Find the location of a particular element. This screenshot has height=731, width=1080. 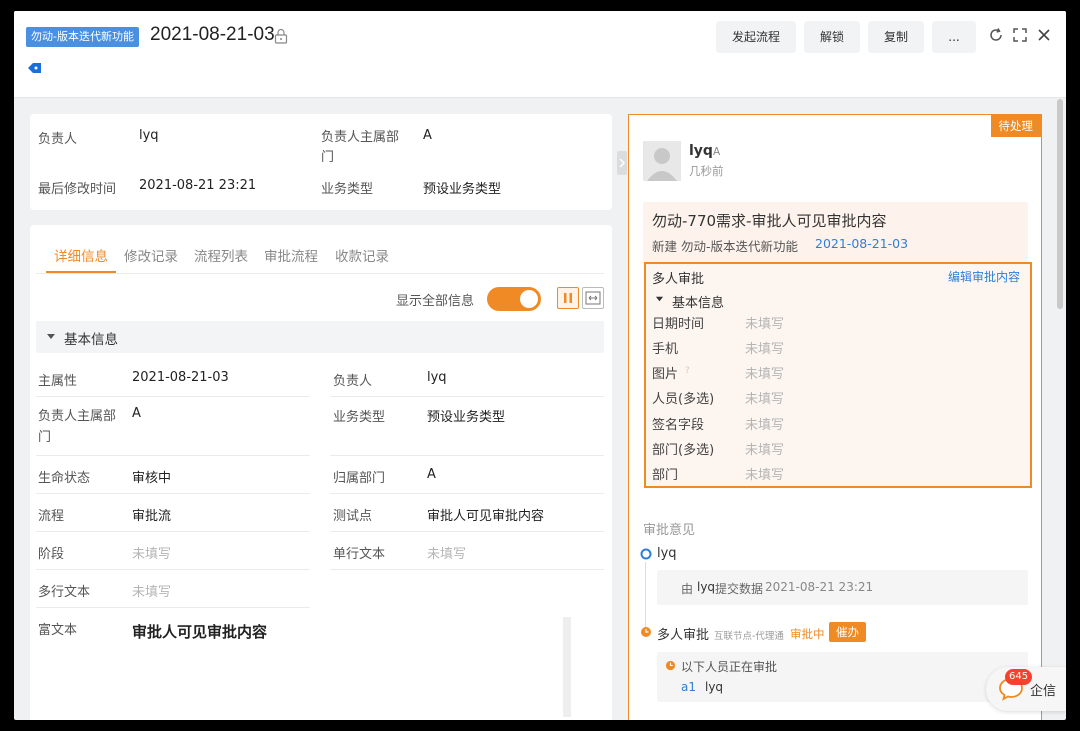

record-title: 2021-08-21-03 is located at coordinates (212, 34).